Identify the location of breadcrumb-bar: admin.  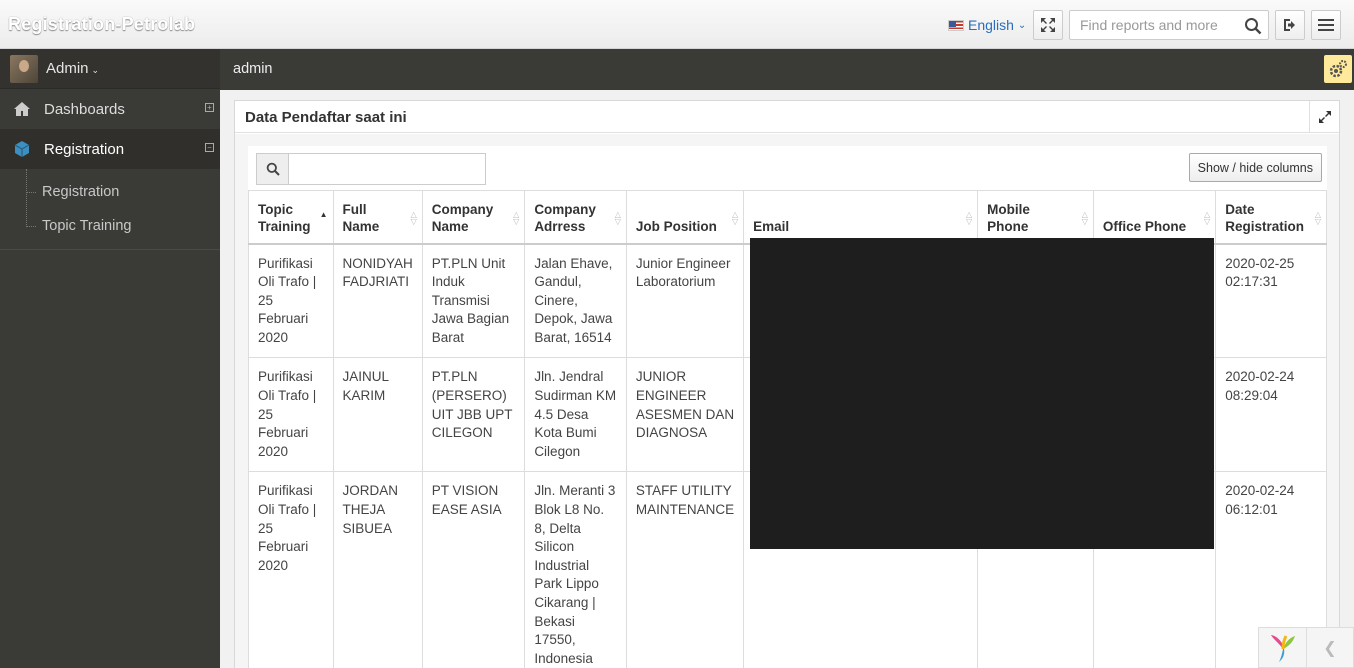
(787, 69).